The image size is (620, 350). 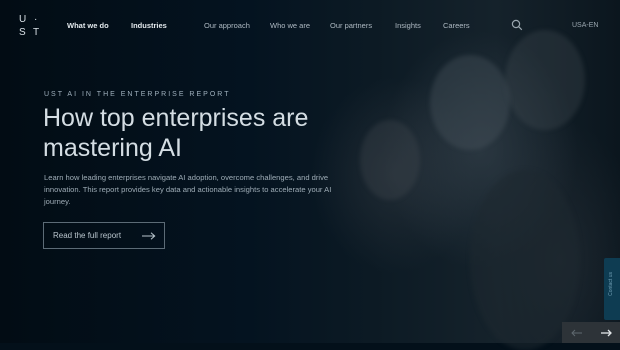 What do you see at coordinates (611, 284) in the screenshot?
I see `contact-side-tab-label: Contact us` at bounding box center [611, 284].